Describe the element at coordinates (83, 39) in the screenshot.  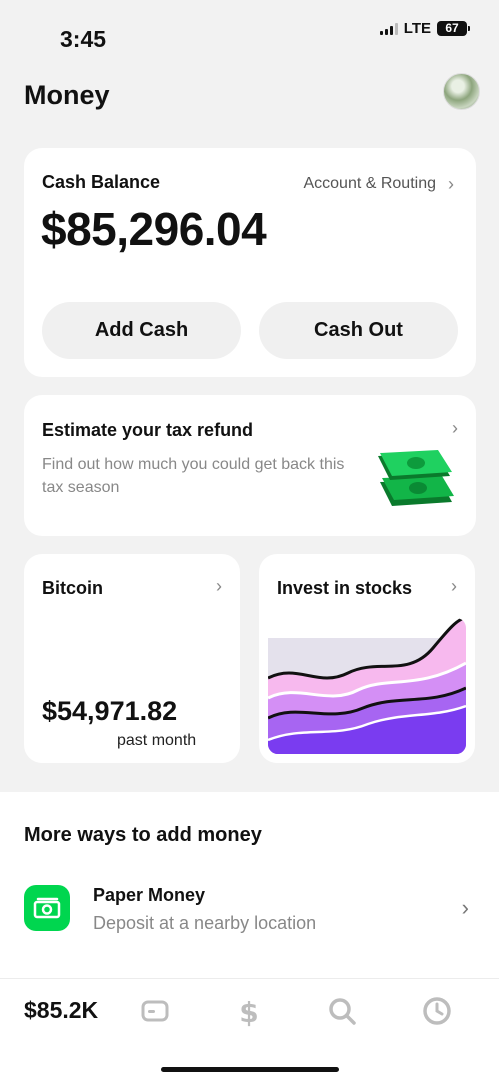
I see `status-time: 3:45` at that location.